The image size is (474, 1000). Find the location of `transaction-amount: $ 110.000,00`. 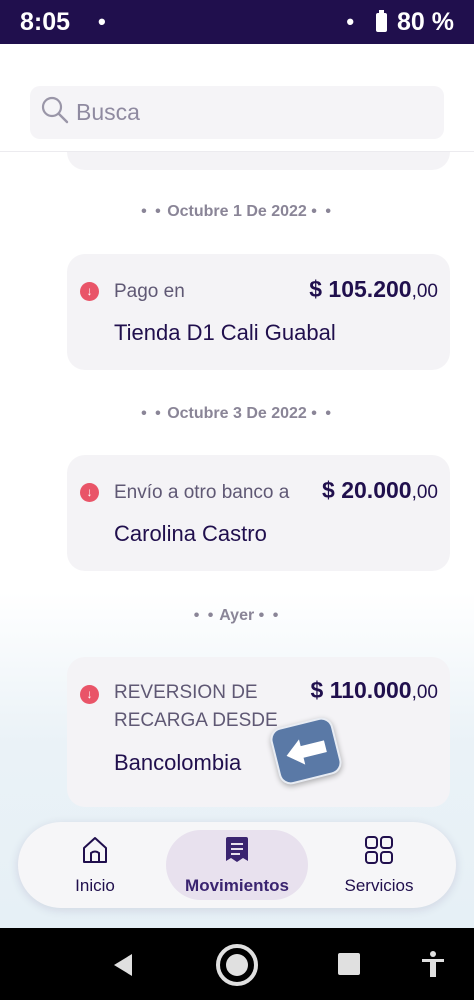

transaction-amount: $ 110.000,00 is located at coordinates (374, 690).